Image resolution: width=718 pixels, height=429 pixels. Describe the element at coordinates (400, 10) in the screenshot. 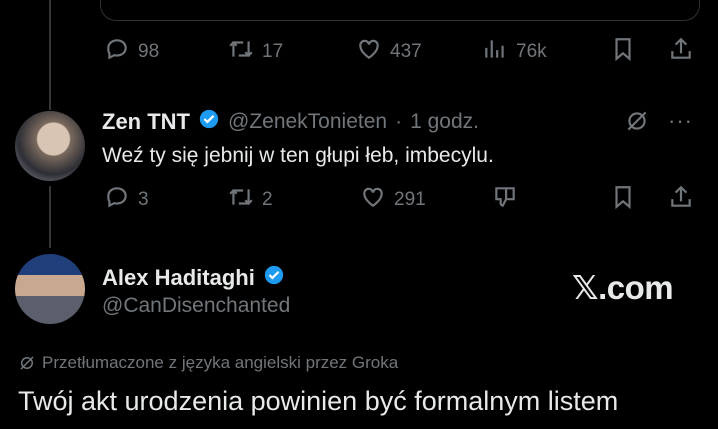

I see `quoted-card-remnant` at that location.